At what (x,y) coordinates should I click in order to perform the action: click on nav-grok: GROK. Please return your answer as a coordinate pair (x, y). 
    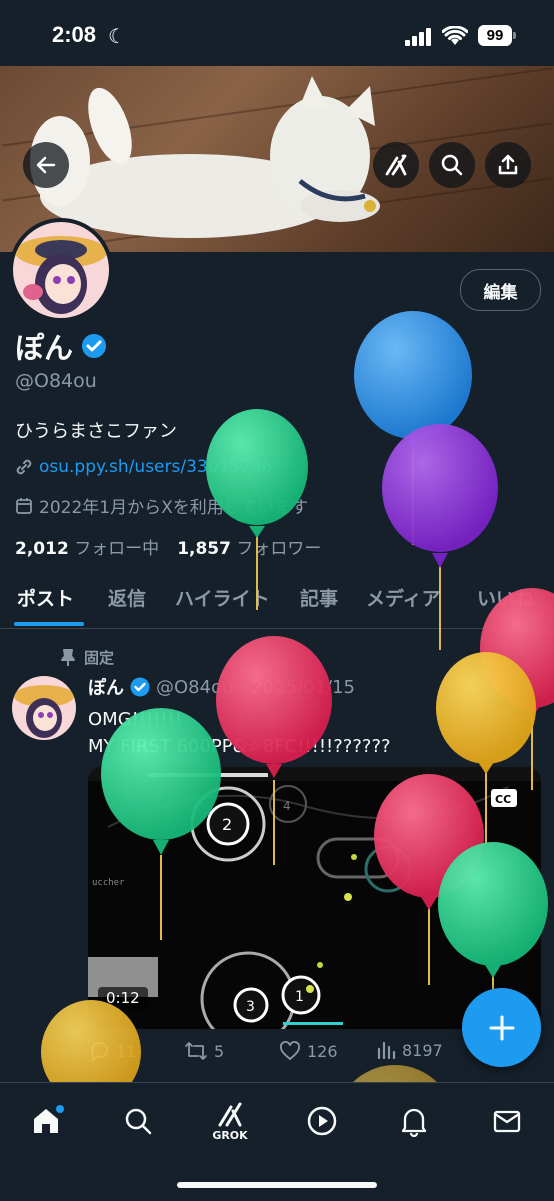
    Looking at the image, I should click on (230, 1120).